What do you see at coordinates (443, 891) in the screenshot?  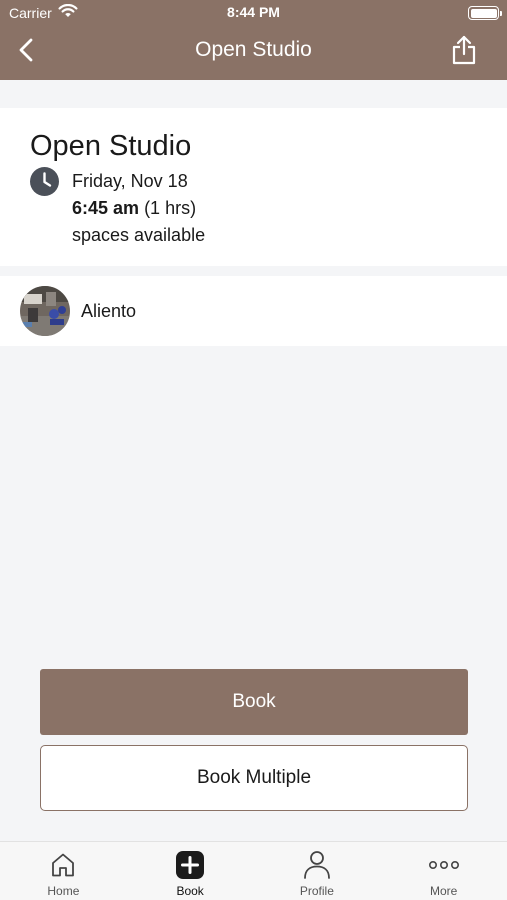 I see `tab-more-label: More` at bounding box center [443, 891].